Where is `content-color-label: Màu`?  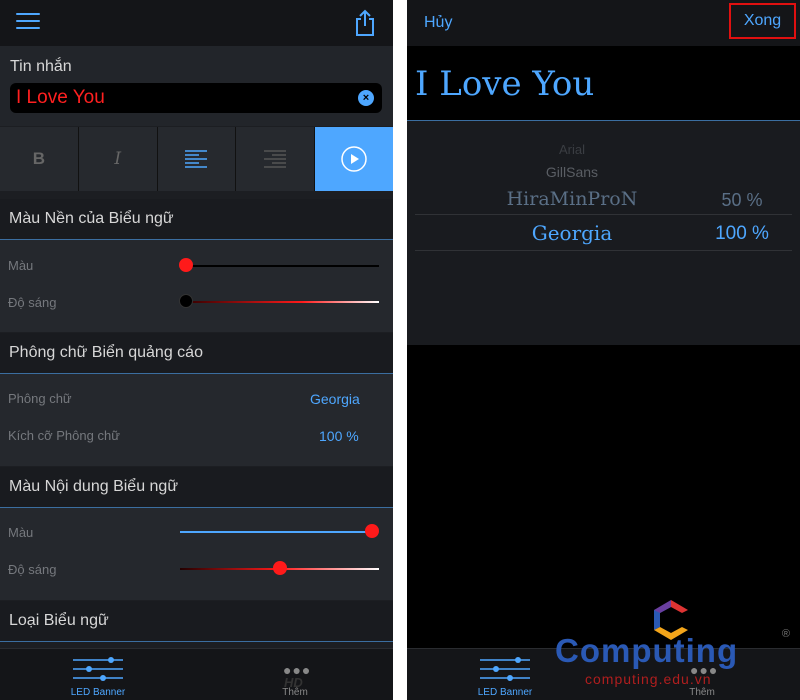 content-color-label: Màu is located at coordinates (21, 532).